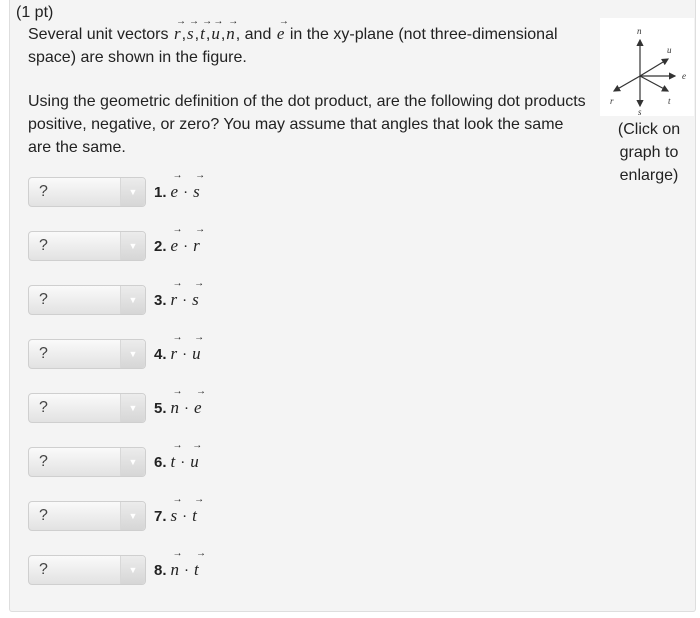 The image size is (700, 618). I want to click on question-row: ?▼7.s·t, so click(116, 513).